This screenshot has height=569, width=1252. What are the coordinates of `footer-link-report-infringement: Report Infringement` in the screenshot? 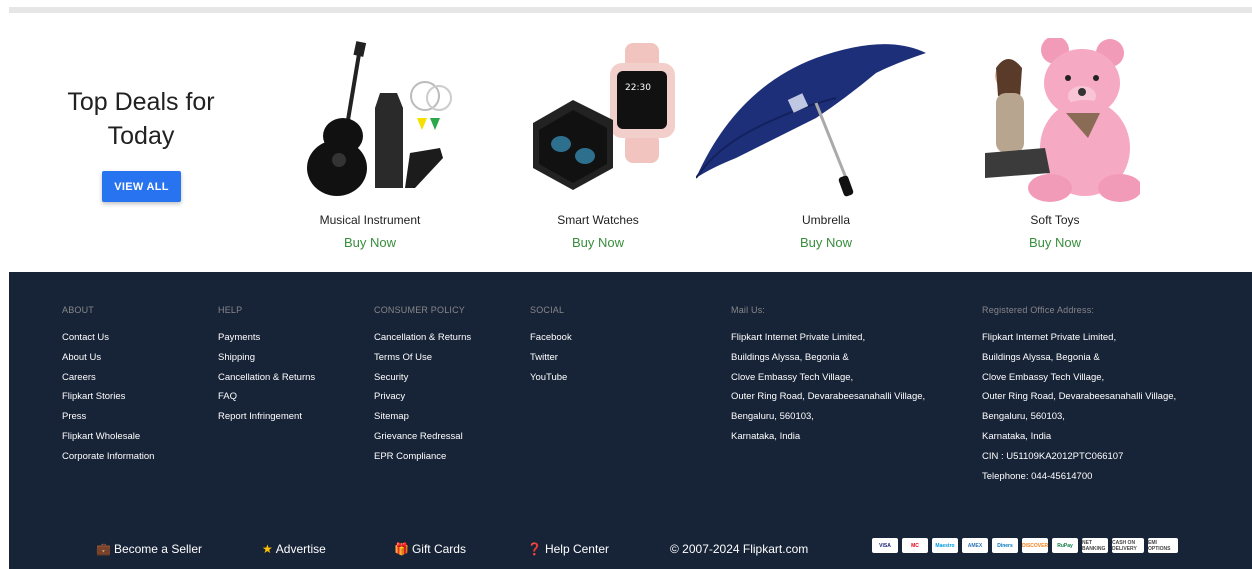 It's located at (266, 417).